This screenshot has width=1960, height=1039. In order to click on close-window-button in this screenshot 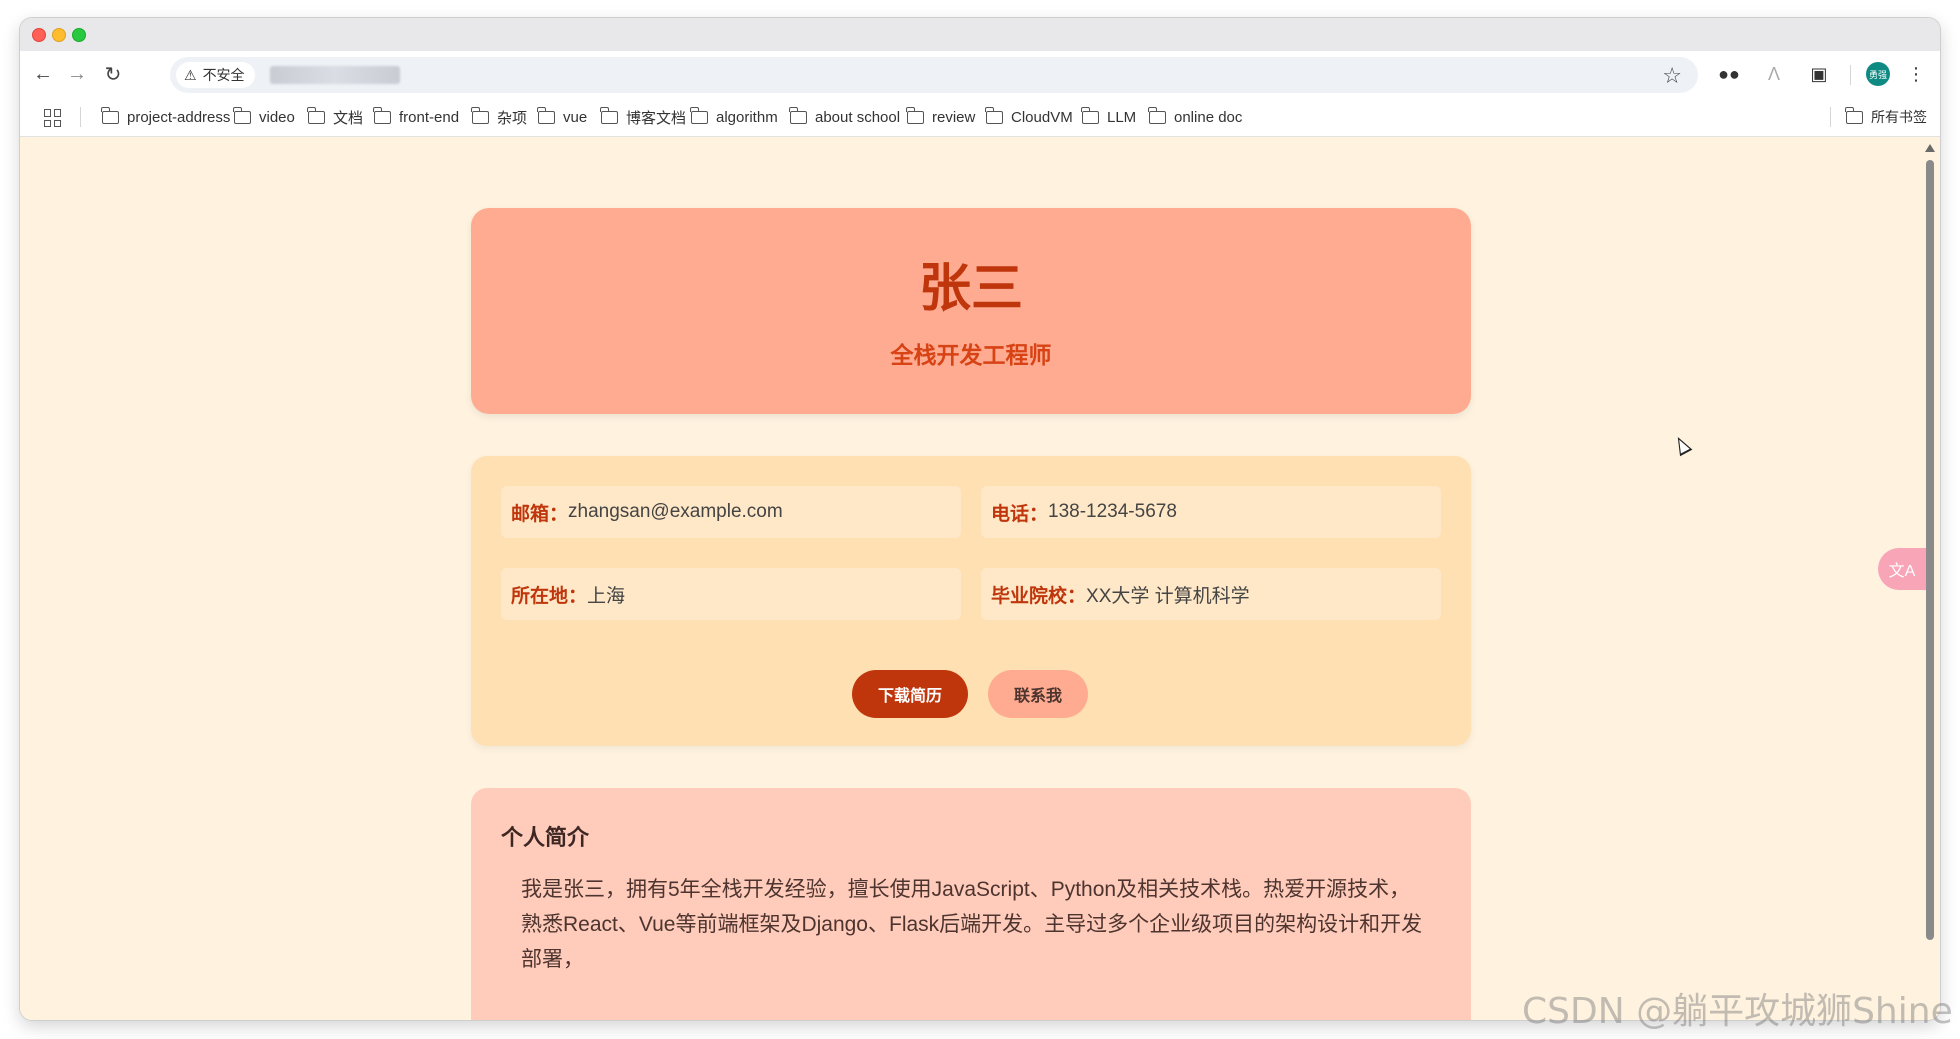, I will do `click(39, 35)`.